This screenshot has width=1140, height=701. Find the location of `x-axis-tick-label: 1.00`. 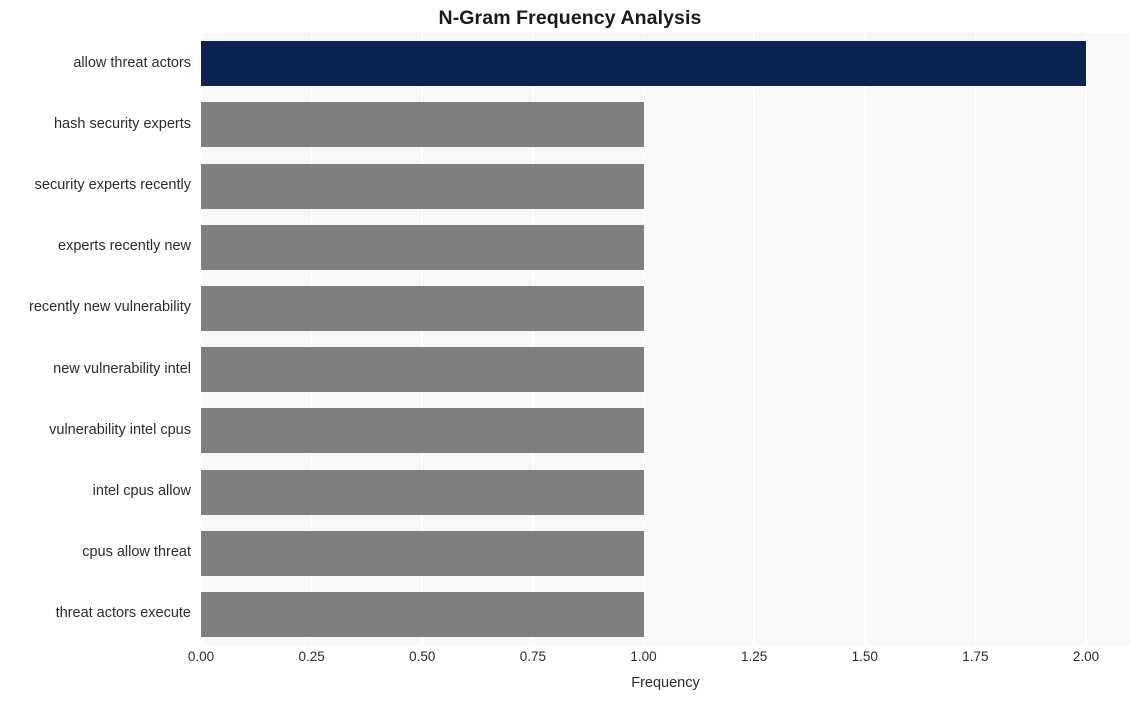

x-axis-tick-label: 1.00 is located at coordinates (643, 656).